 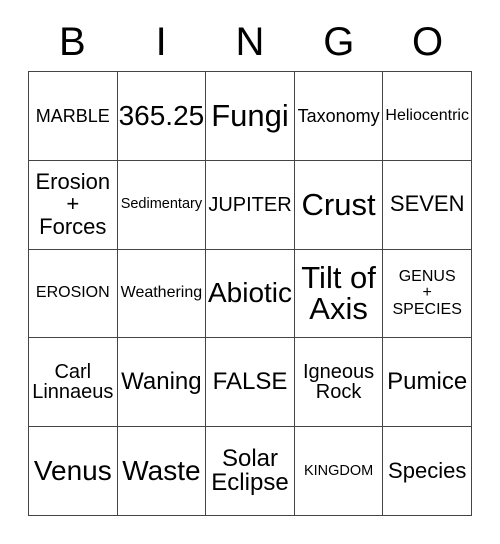 I want to click on bingo-cell-g4: Igneous Rock, so click(x=339, y=383).